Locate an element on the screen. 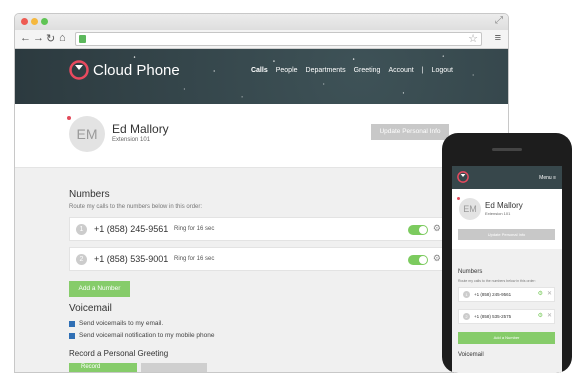 This screenshot has height=373, width=580. forward-icon: → is located at coordinates (38, 38).